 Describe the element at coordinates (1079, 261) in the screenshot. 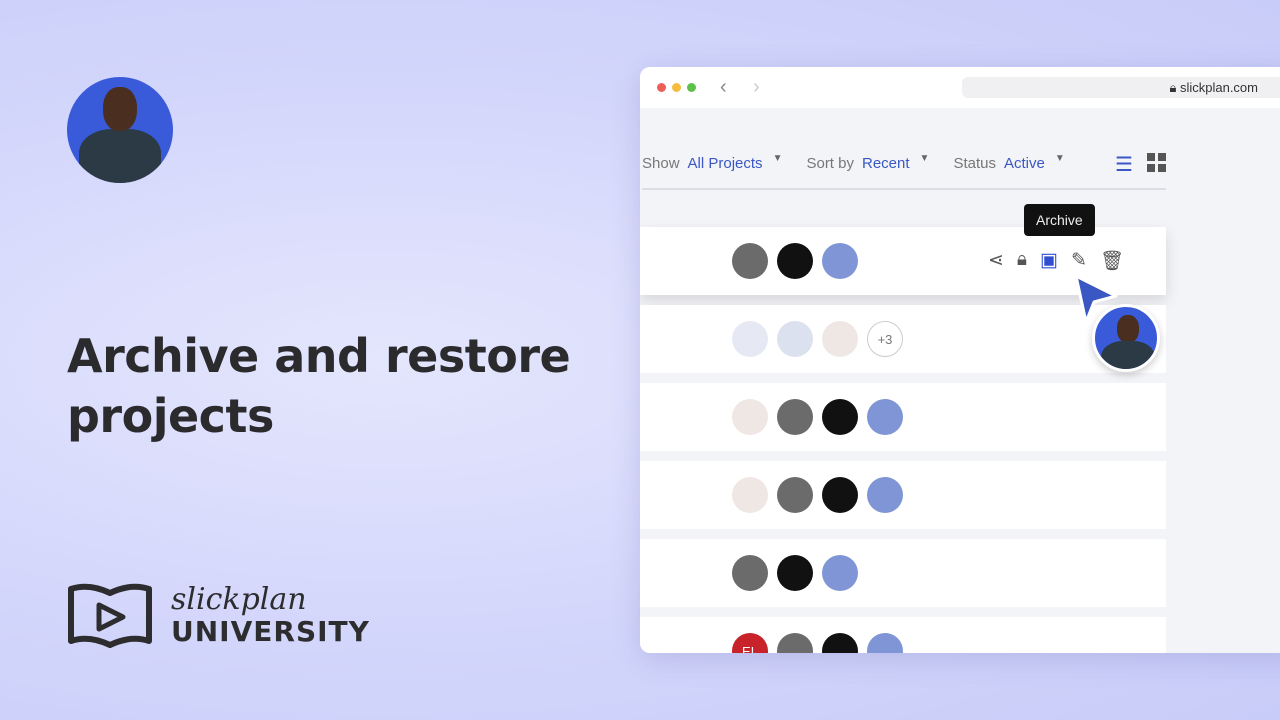

I see `edit-icon: ✎` at that location.